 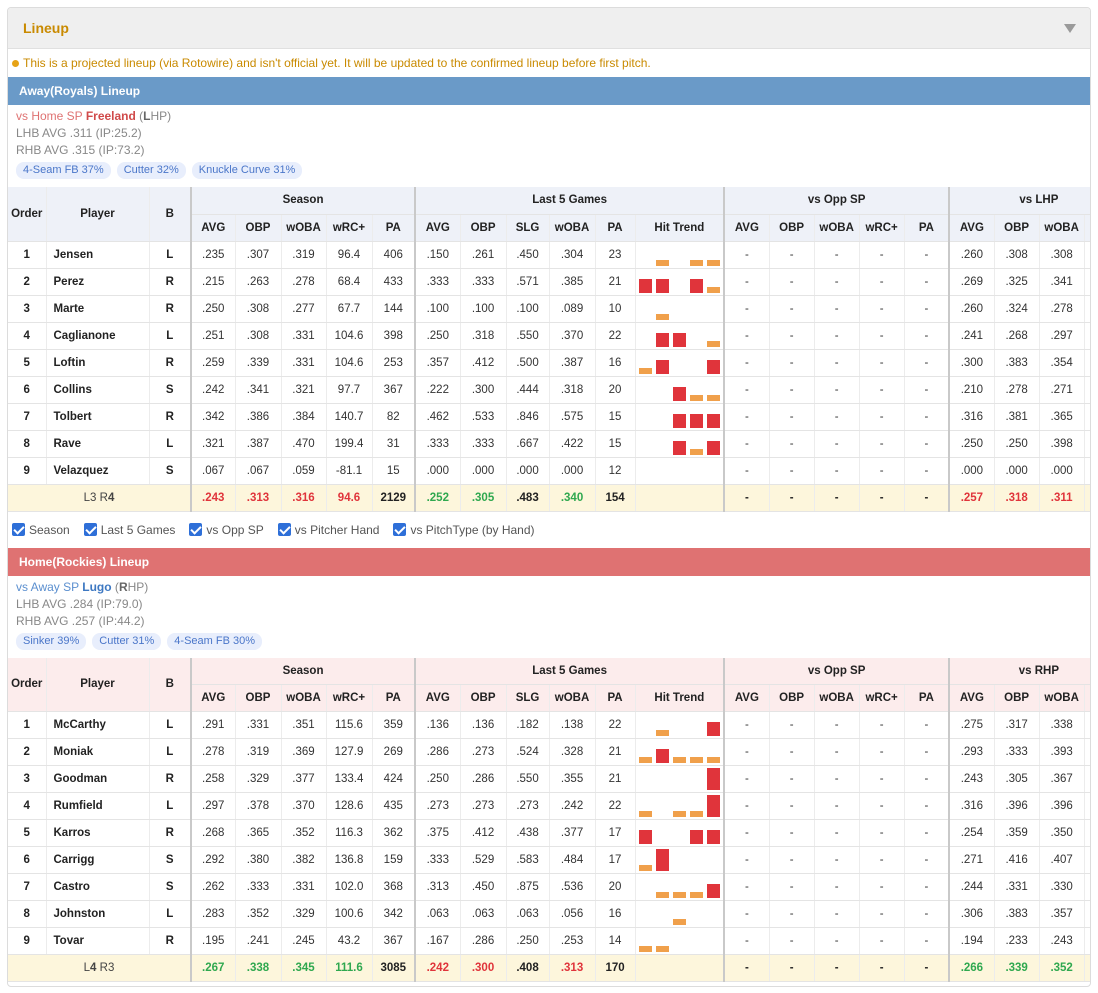 I want to click on panel-header: Lineup, so click(x=549, y=28).